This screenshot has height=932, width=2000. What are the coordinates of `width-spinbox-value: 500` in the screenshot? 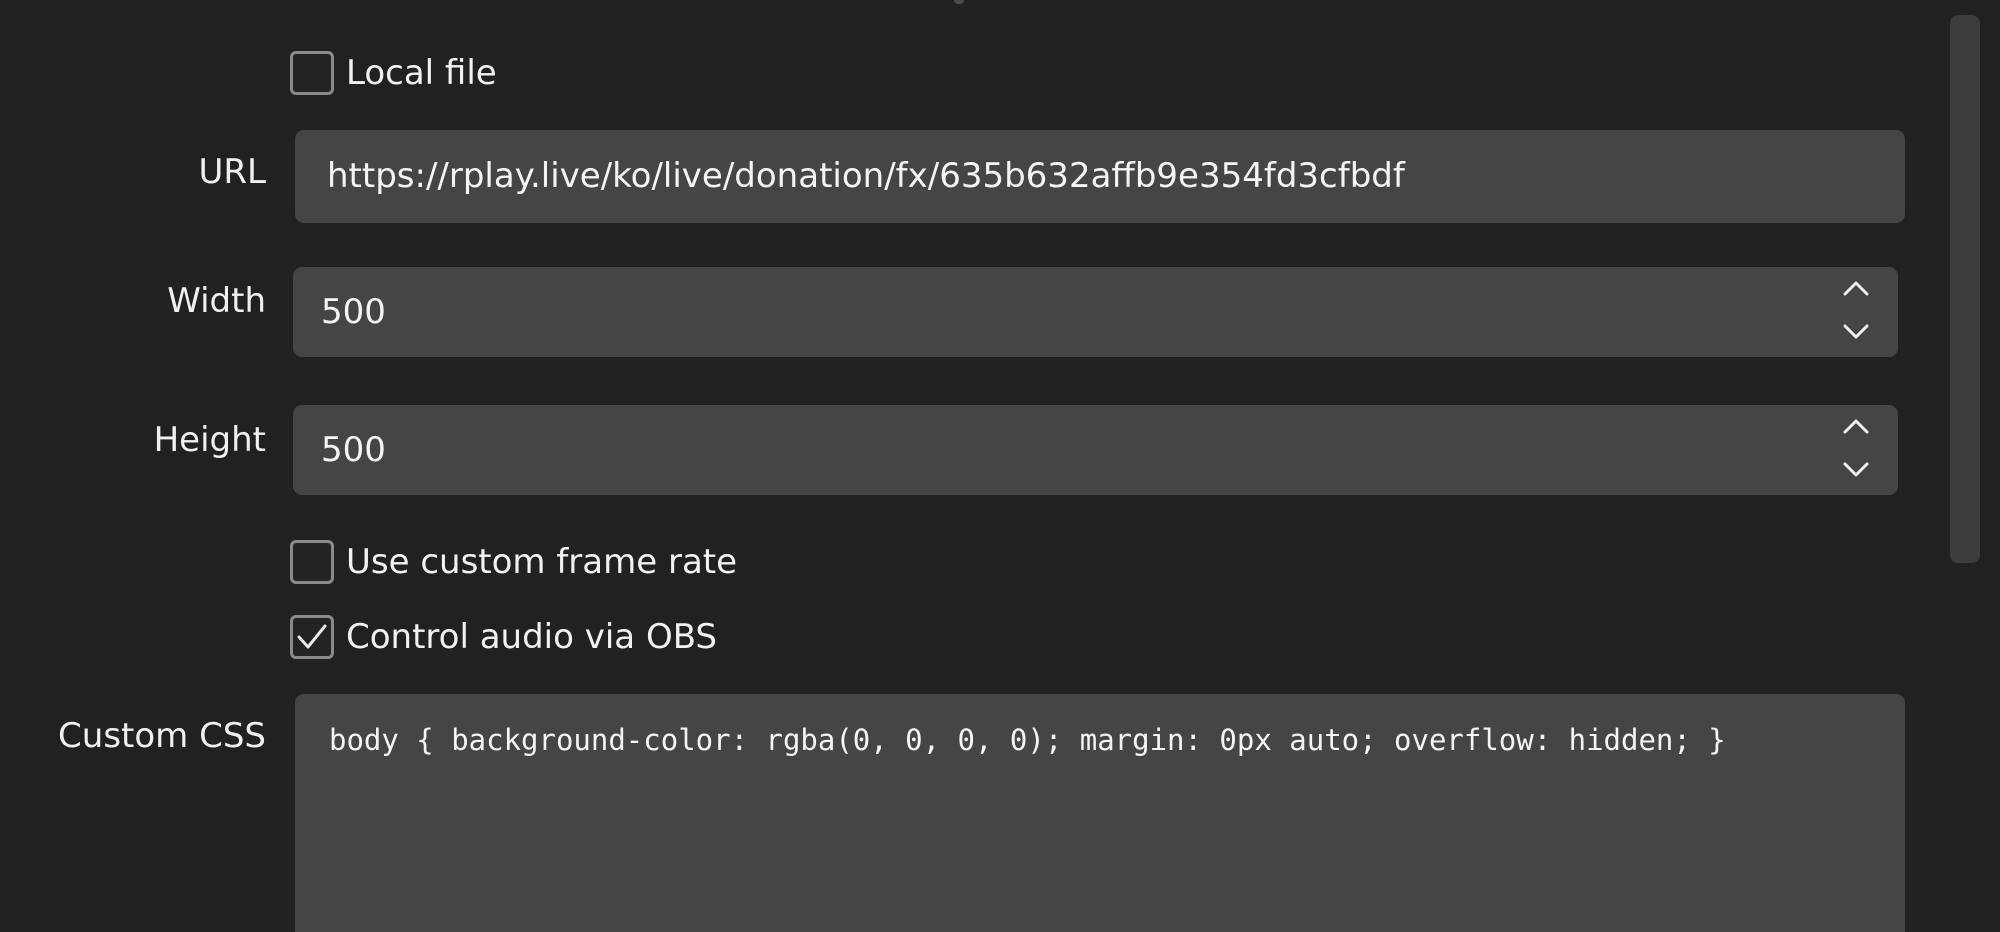 It's located at (353, 312).